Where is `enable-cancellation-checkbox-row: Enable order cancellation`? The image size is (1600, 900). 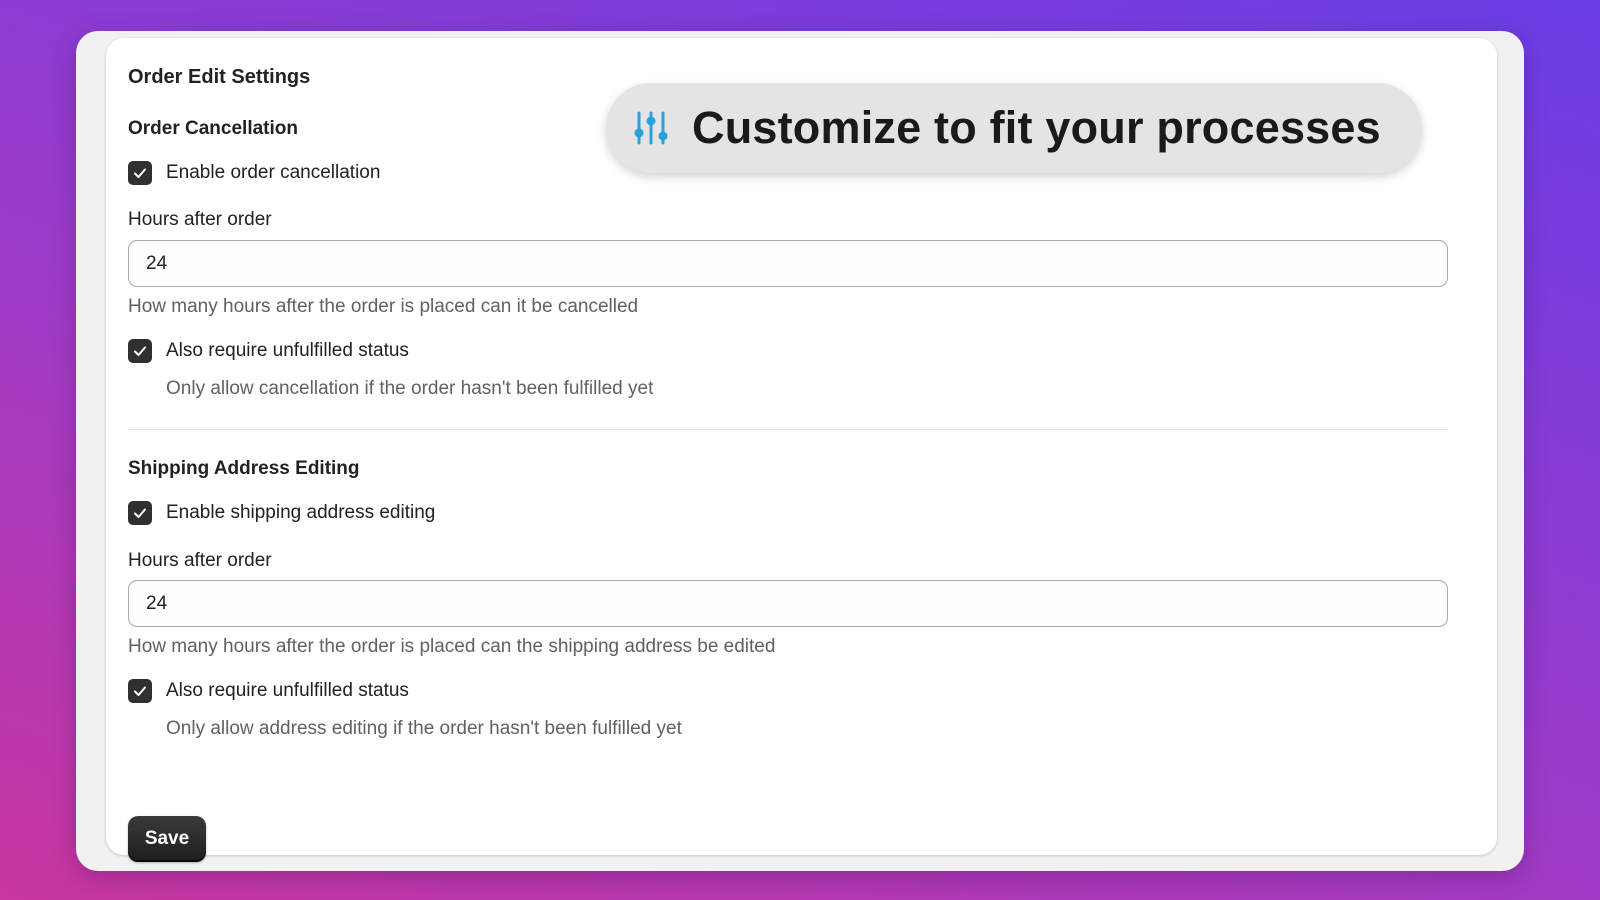
enable-cancellation-checkbox-row: Enable order cancellation is located at coordinates (254, 173).